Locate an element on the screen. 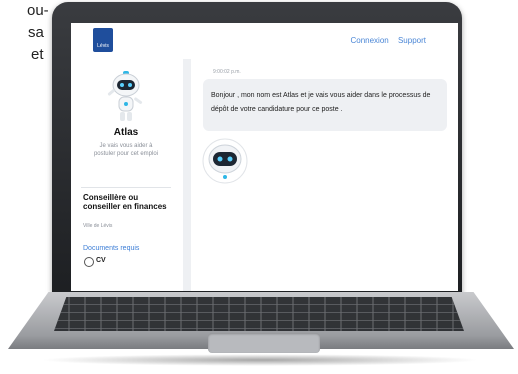 This screenshot has height=374, width=518. message-timestamp: 9:00:02 p.m. is located at coordinates (227, 72).